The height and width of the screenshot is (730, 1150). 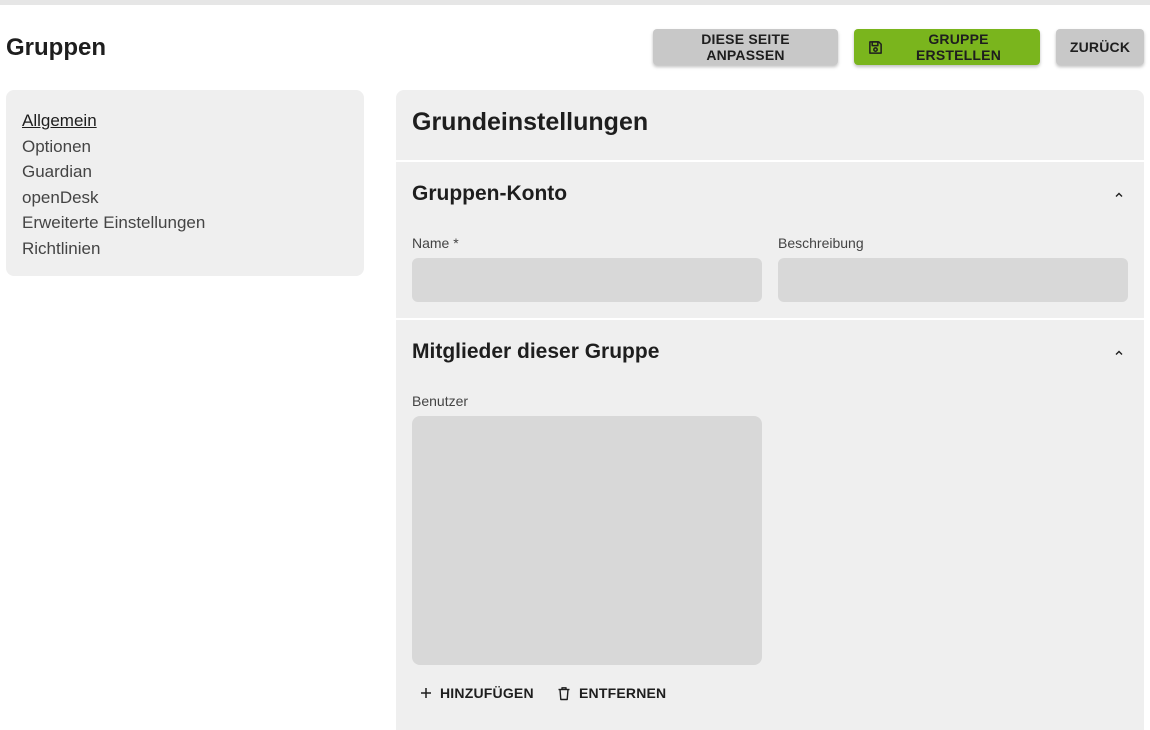 I want to click on users-label: Benutzer, so click(x=440, y=401).